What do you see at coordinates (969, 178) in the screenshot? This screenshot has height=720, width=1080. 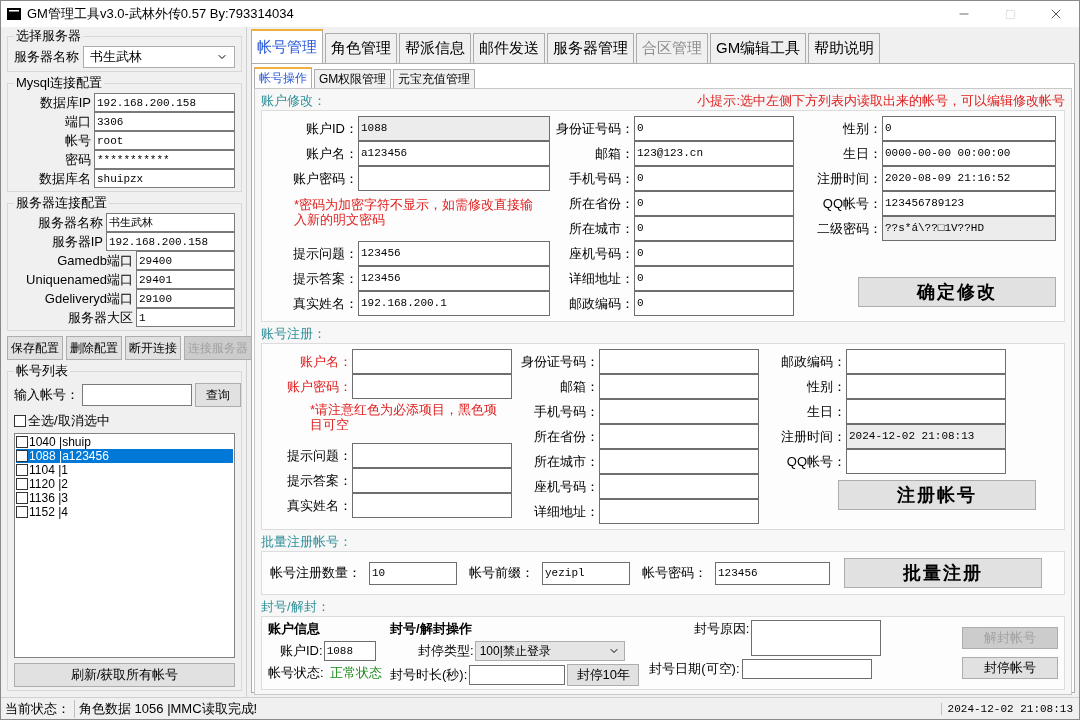 I see `text-field: 2020-08-09 21:16:52` at bounding box center [969, 178].